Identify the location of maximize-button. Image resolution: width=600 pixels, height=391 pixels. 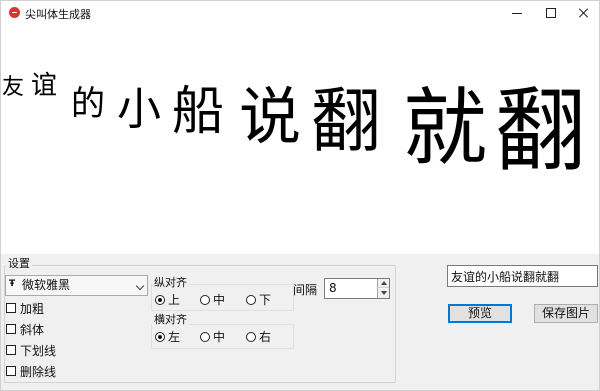
(551, 13).